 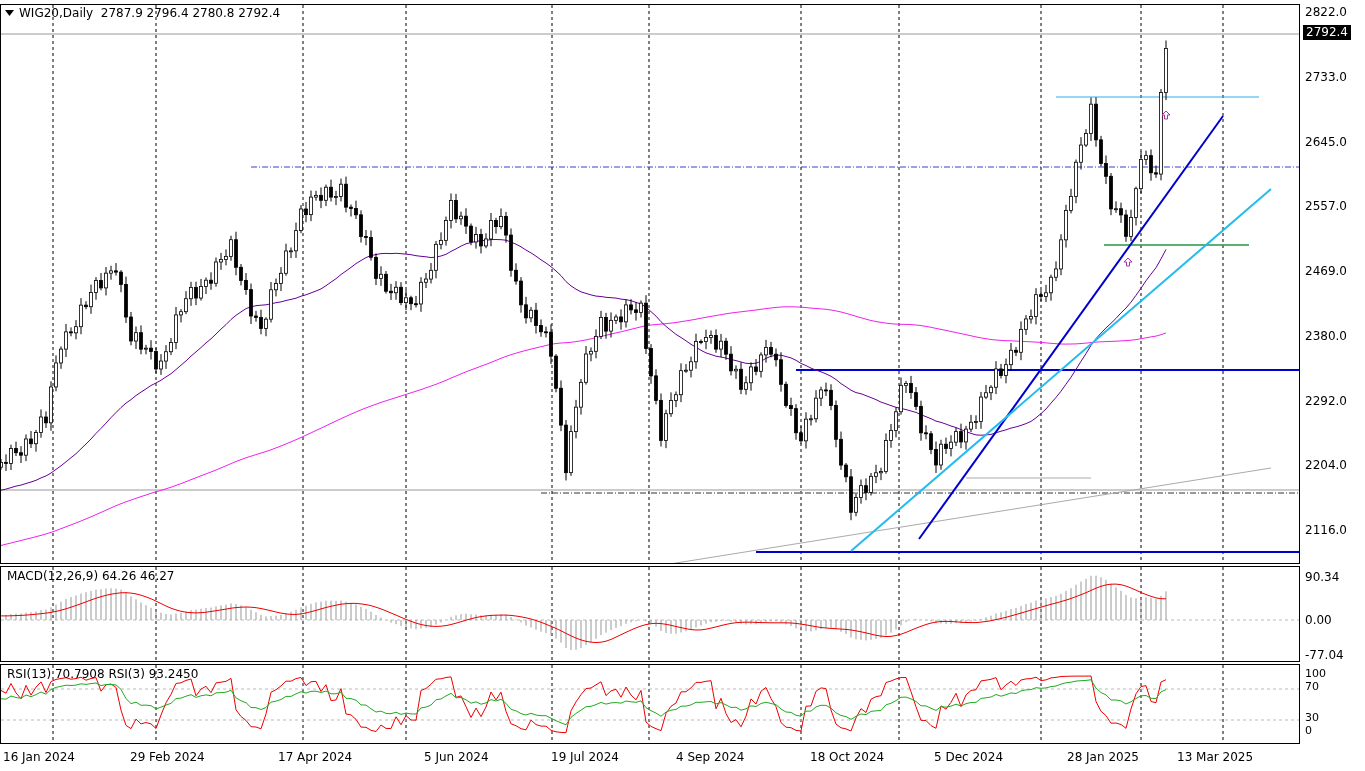 I want to click on price-axis-label: 2380.0, so click(x=1326, y=335).